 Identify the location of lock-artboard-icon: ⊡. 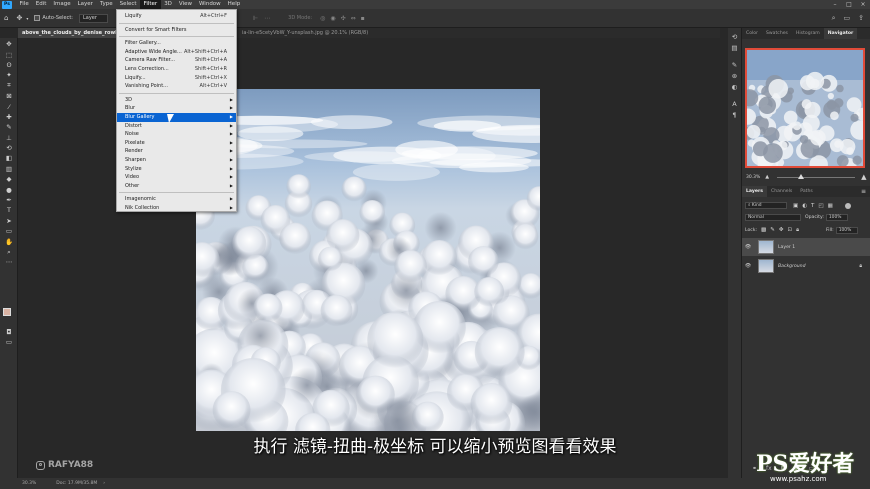
(789, 230).